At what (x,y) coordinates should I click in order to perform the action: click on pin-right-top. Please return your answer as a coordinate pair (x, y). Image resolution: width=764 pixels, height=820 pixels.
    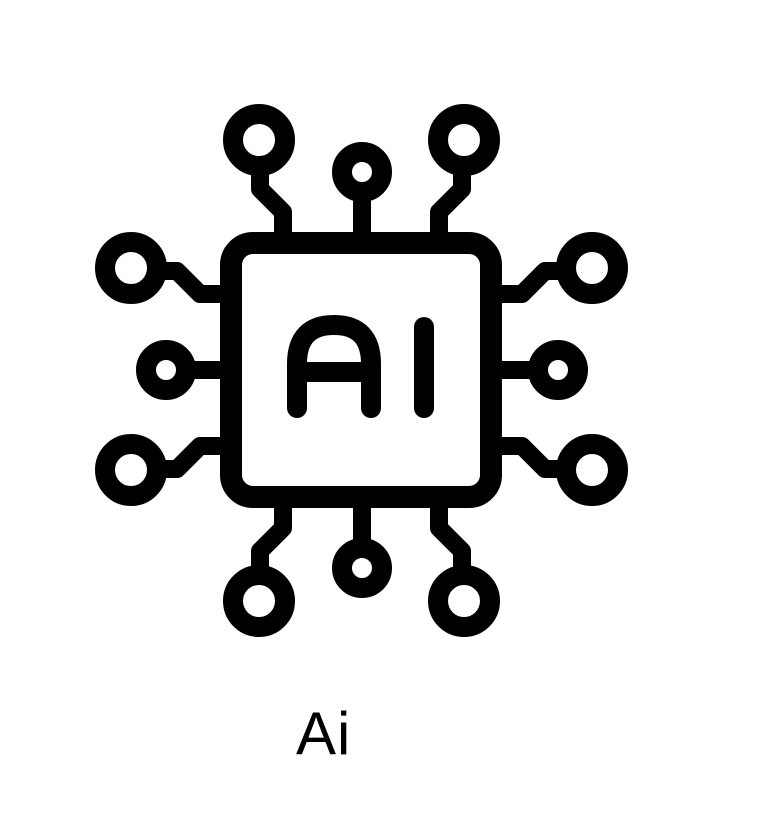
    Looking at the image, I should click on (533, 282).